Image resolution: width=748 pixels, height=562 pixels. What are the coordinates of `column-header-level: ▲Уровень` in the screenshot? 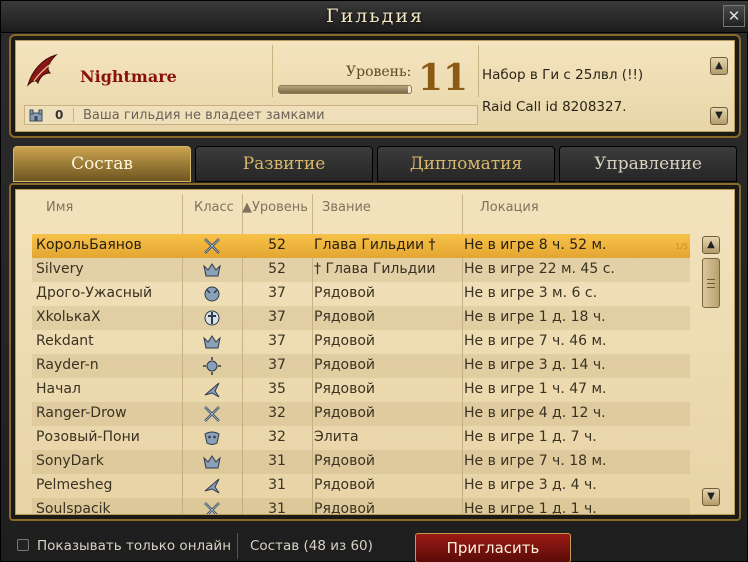 It's located at (275, 210).